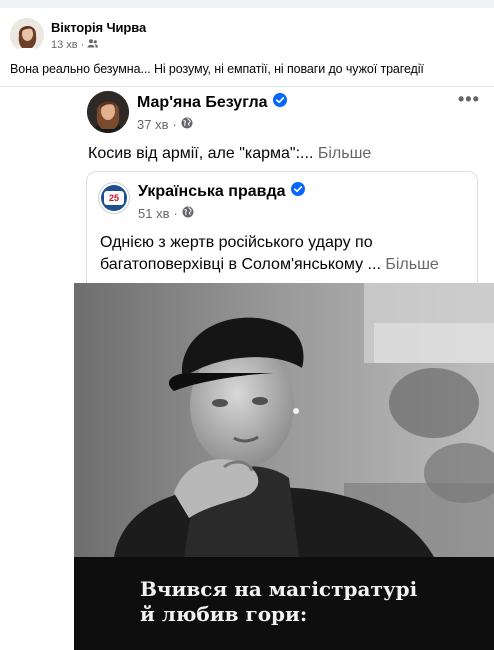 This screenshot has width=494, height=650. Describe the element at coordinates (212, 192) in the screenshot. I see `page-name: Українська правда` at that location.